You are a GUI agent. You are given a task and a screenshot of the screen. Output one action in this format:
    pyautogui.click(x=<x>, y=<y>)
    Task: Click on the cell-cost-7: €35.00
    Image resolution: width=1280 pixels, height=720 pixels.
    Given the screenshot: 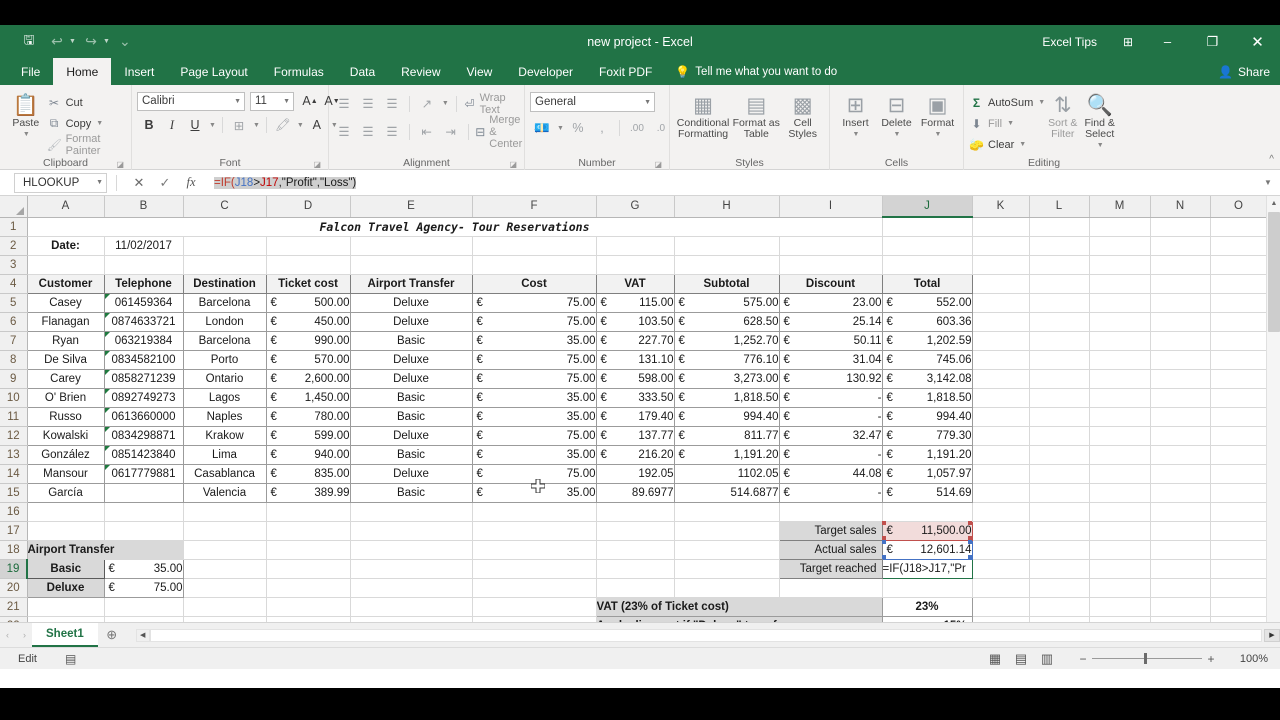 What is the action you would take?
    pyautogui.click(x=534, y=340)
    